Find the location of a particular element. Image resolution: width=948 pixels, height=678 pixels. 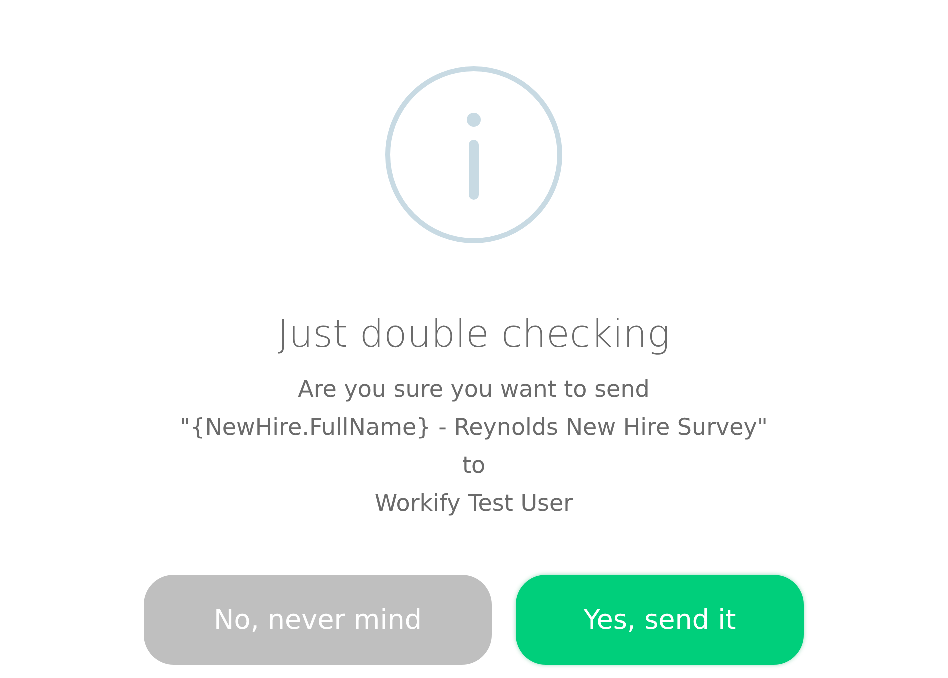

message-line: Are you sure you want to send is located at coordinates (474, 390).